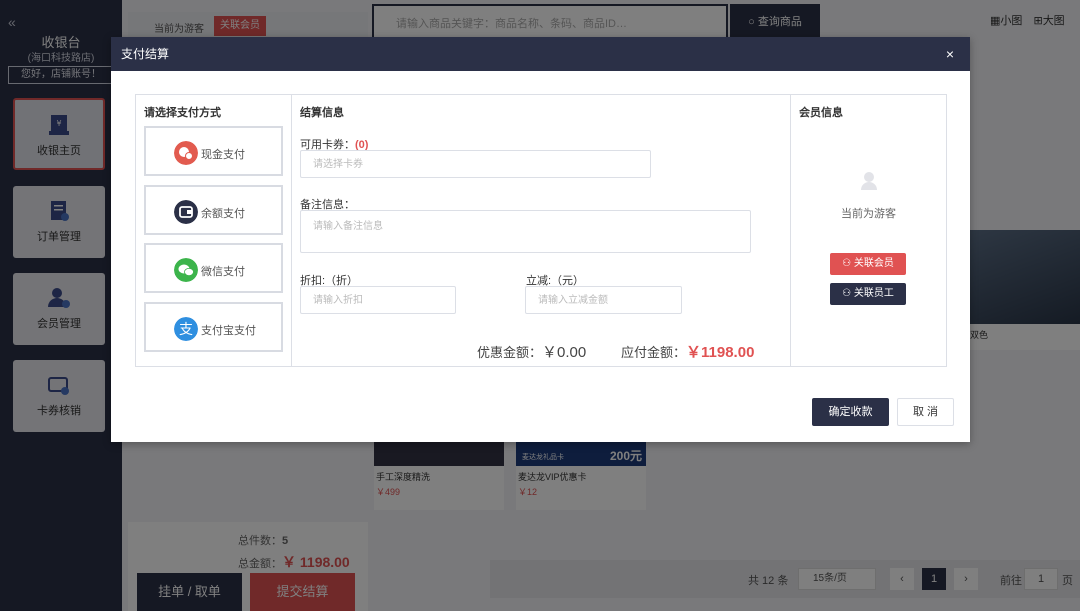  I want to click on wechat-icon, so click(186, 270).